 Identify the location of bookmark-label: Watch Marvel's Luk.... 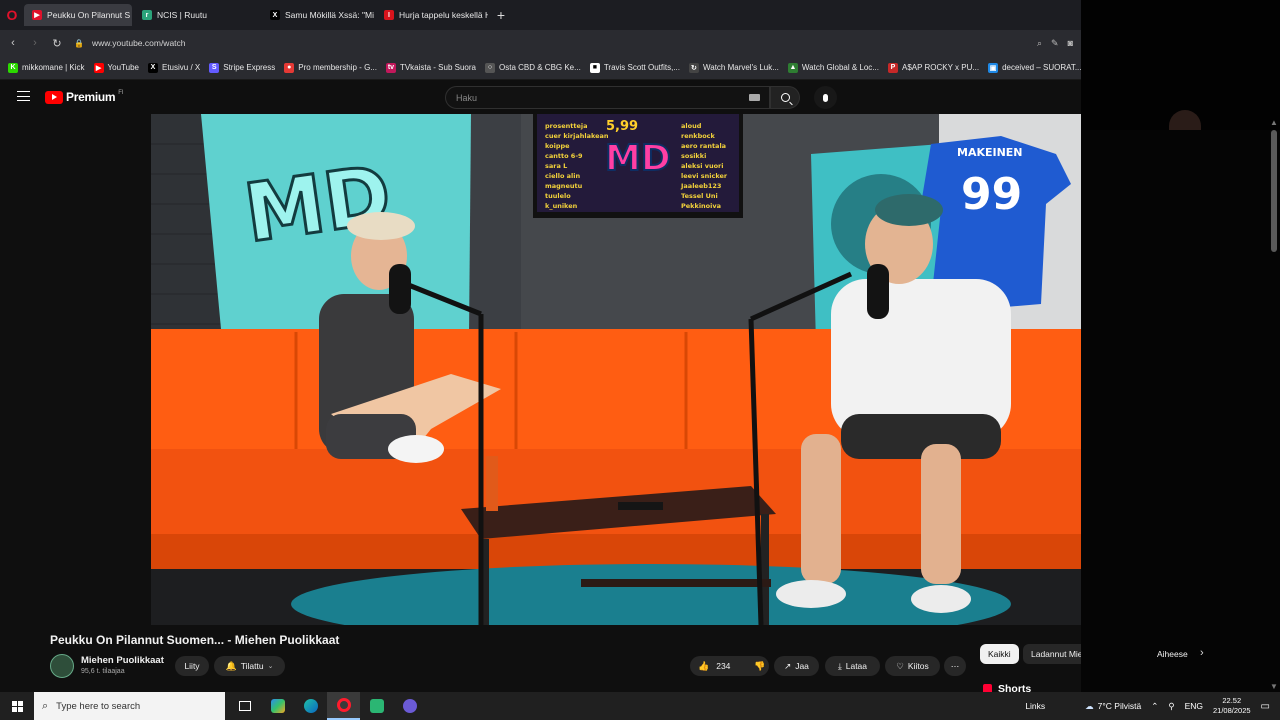
(740, 67).